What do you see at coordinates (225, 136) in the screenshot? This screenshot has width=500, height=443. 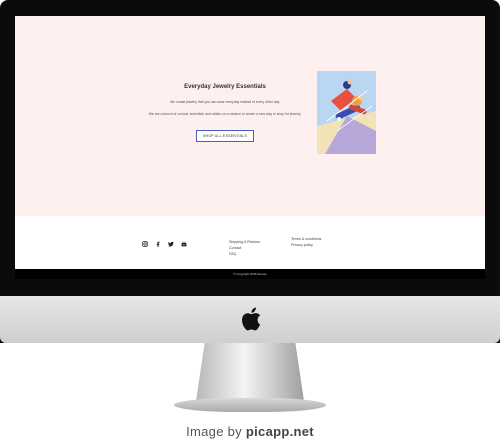 I see `shop-all-essentials-button: SHOP ALL ESSENTIALS` at bounding box center [225, 136].